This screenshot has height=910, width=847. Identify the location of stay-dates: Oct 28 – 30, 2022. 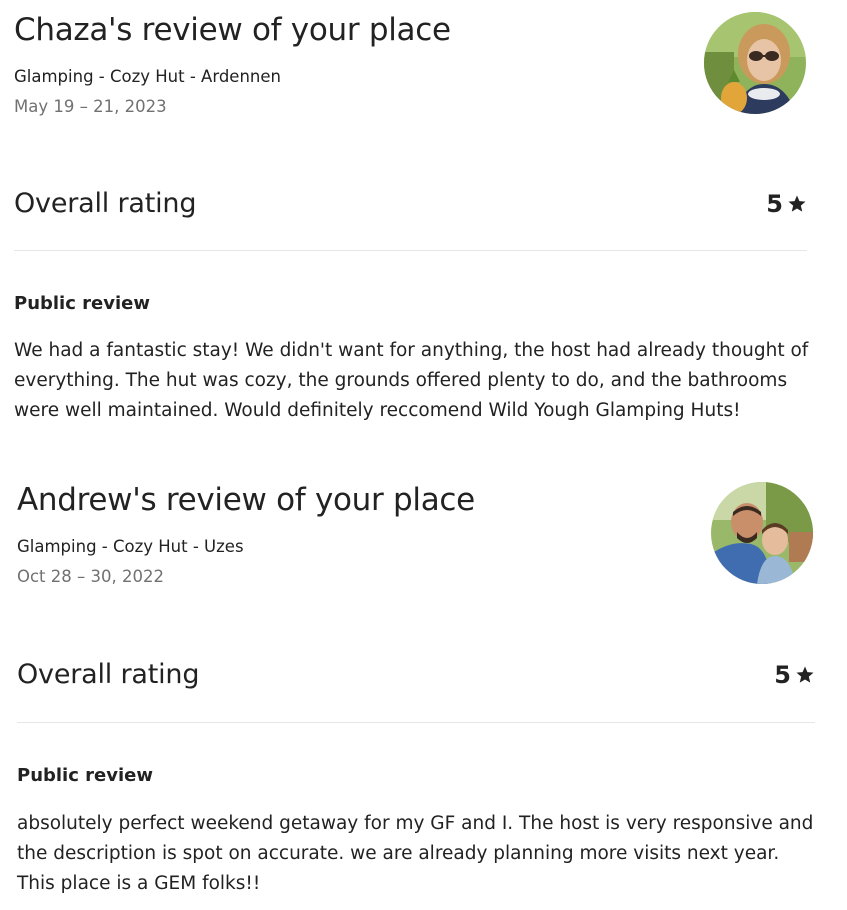
(90, 576).